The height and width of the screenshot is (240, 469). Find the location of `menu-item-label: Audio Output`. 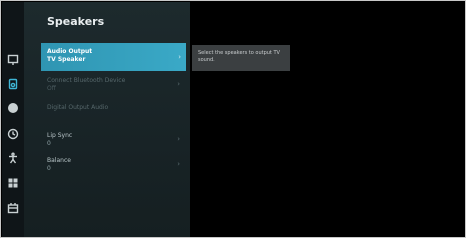

menu-item-label: Audio Output is located at coordinates (70, 51).